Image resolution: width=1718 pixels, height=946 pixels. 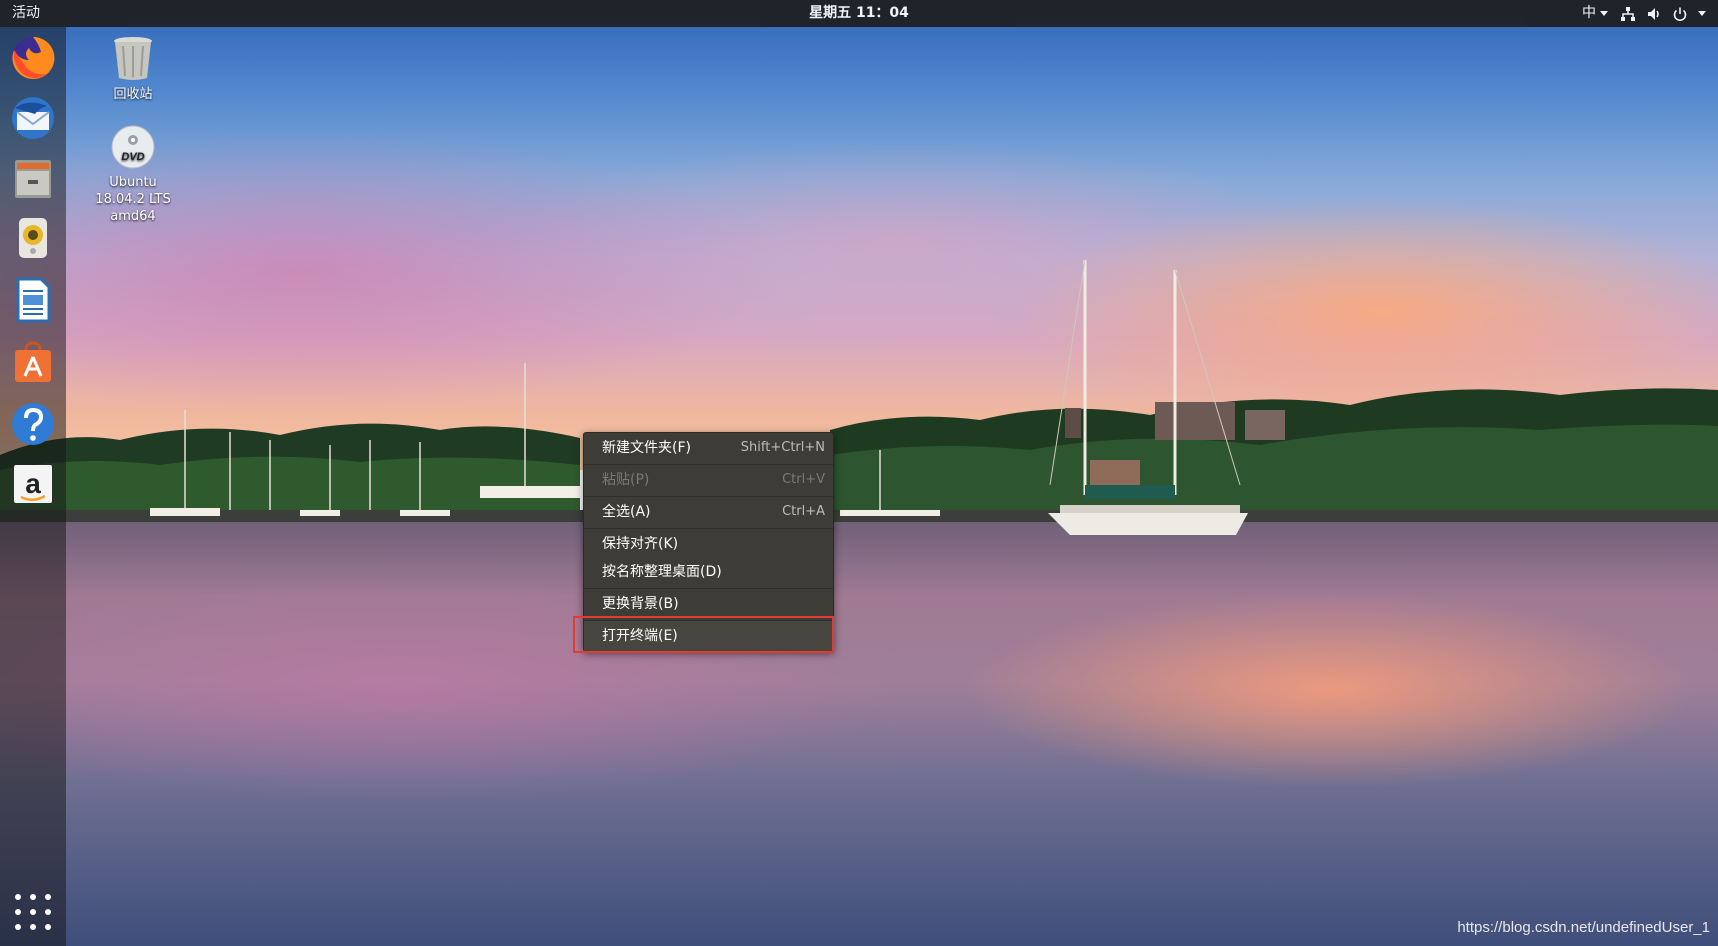 I want to click on clock-button: 星期五 11：04, so click(x=859, y=13).